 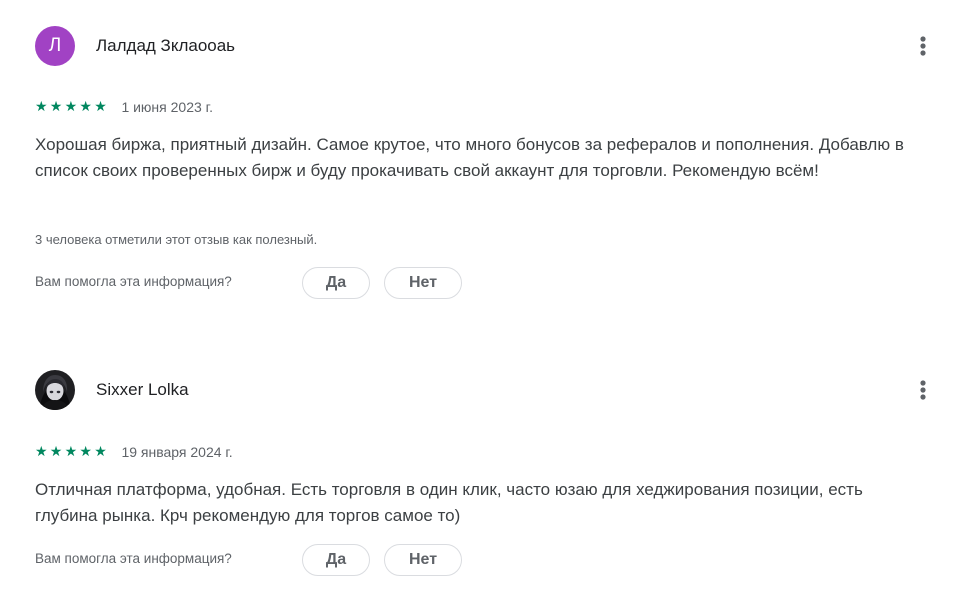 I want to click on review-author: Sixxer Lolka, so click(x=142, y=389).